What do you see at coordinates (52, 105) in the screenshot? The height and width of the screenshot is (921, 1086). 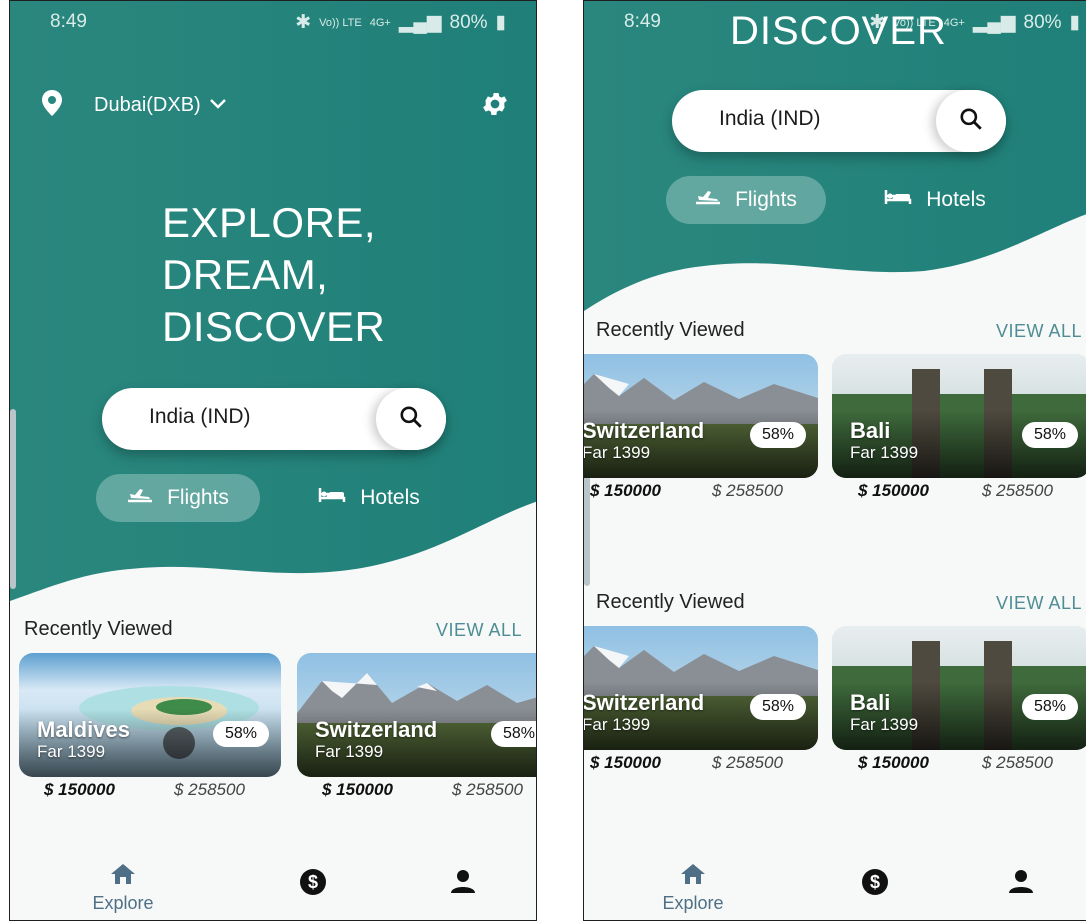 I see `location-pin-icon` at bounding box center [52, 105].